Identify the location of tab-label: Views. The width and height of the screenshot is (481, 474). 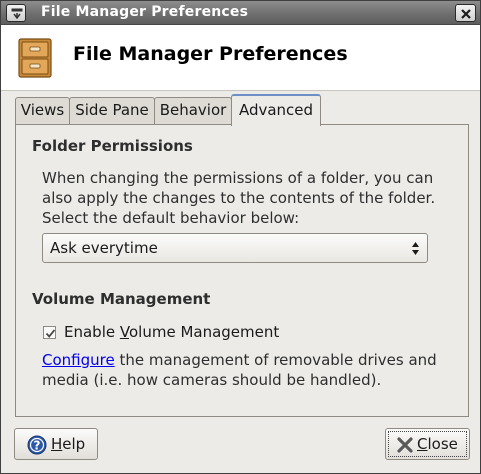
(42, 110).